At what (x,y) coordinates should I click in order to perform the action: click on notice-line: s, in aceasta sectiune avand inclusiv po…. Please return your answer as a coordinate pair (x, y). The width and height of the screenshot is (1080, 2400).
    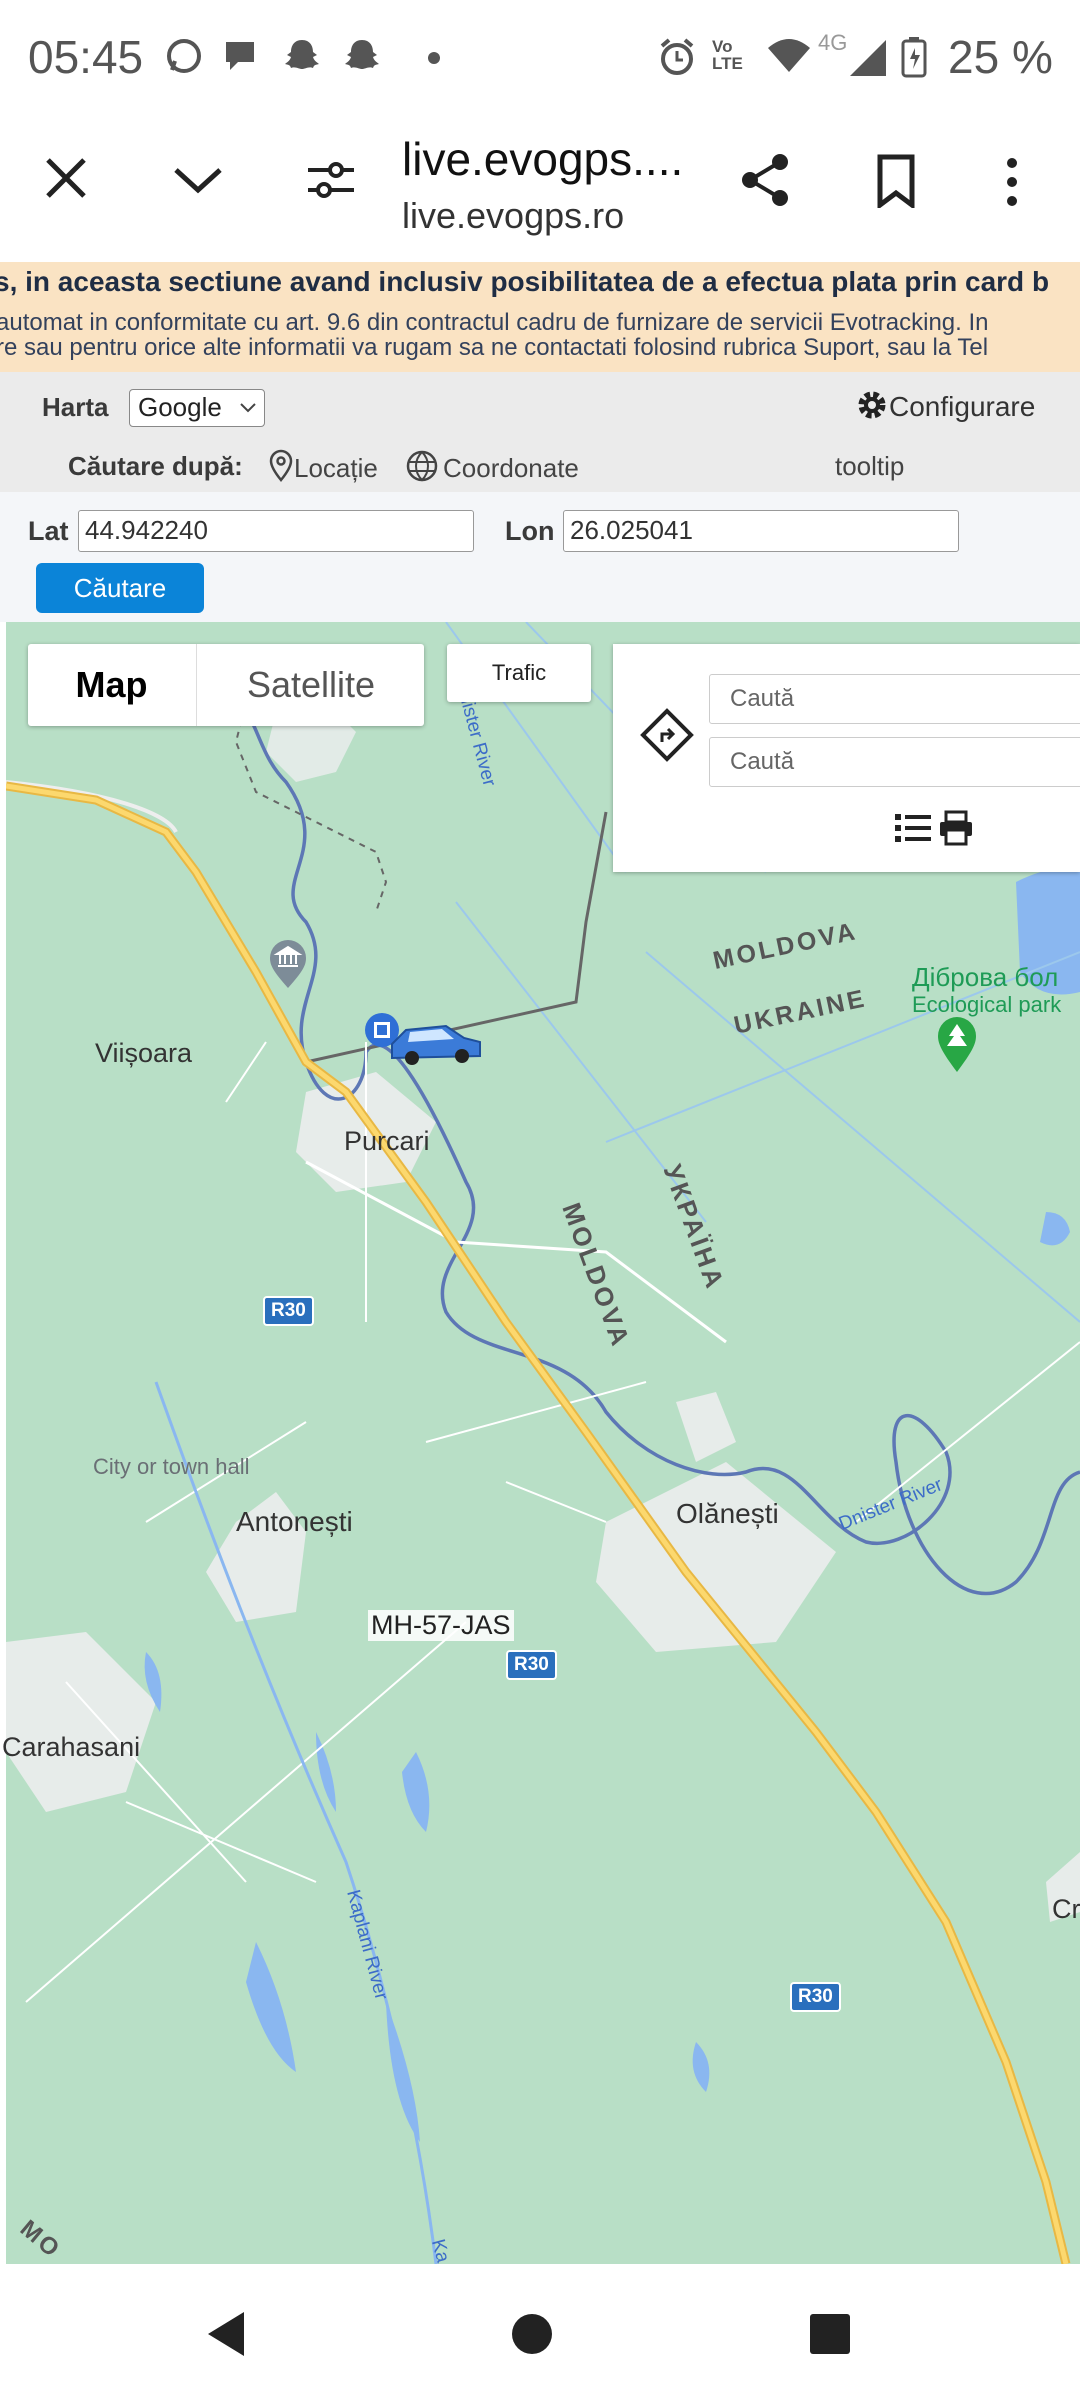
    Looking at the image, I should click on (525, 281).